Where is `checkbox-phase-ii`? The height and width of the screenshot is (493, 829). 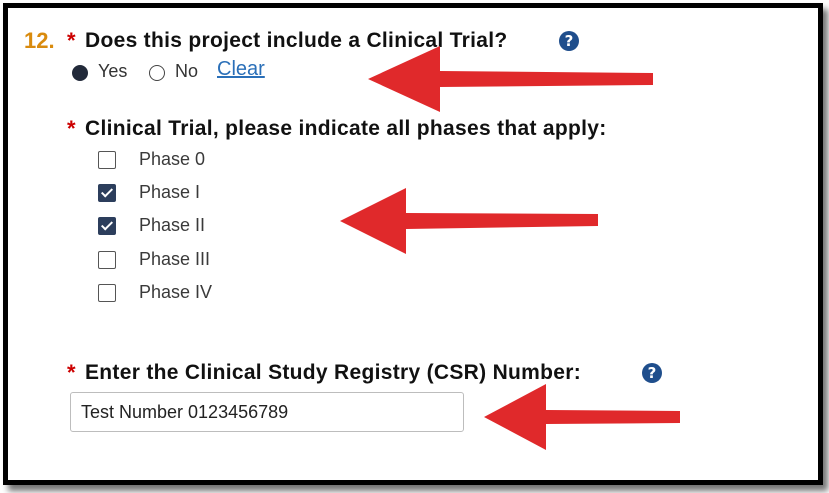
checkbox-phase-ii is located at coordinates (107, 226).